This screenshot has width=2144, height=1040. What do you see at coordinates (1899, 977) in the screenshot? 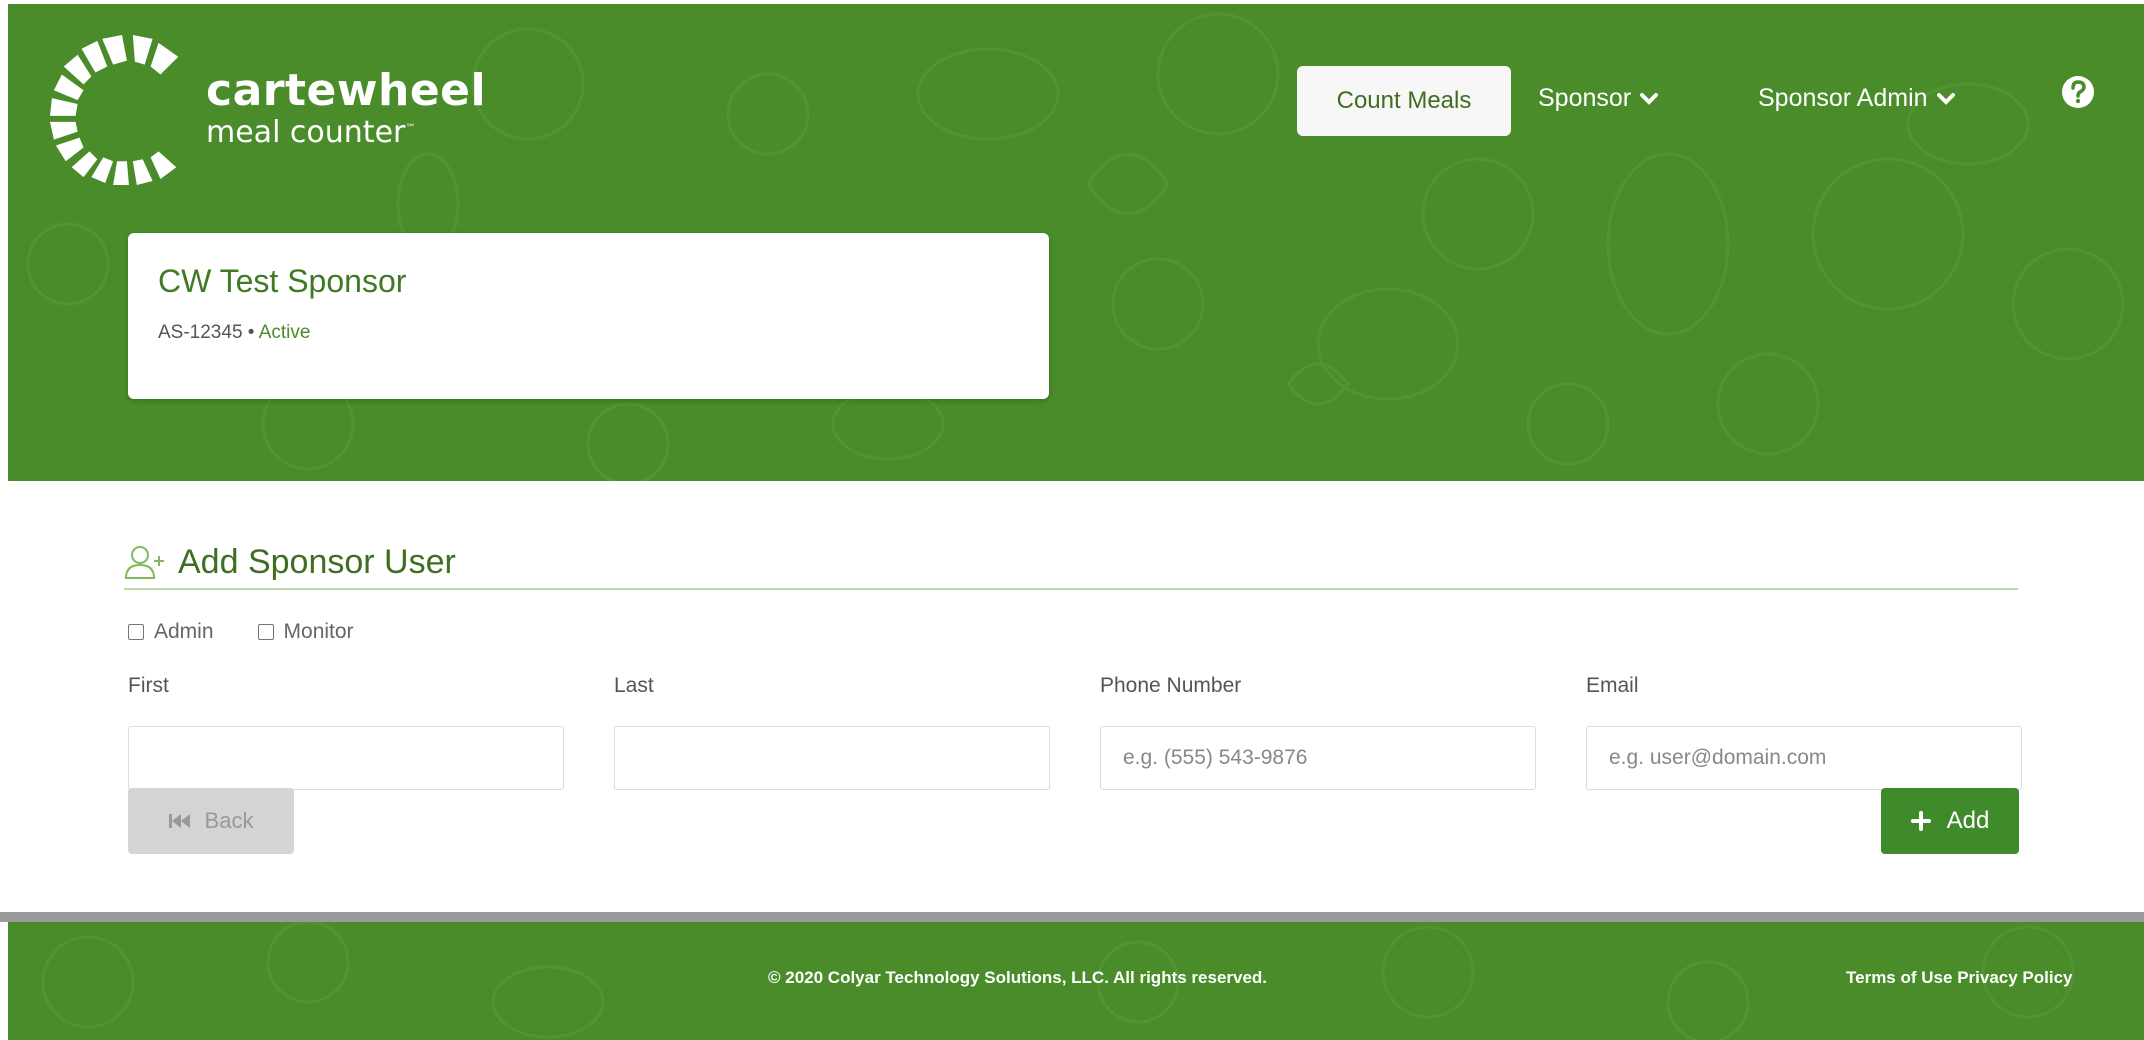
I see `terms-link: Terms of Use` at bounding box center [1899, 977].